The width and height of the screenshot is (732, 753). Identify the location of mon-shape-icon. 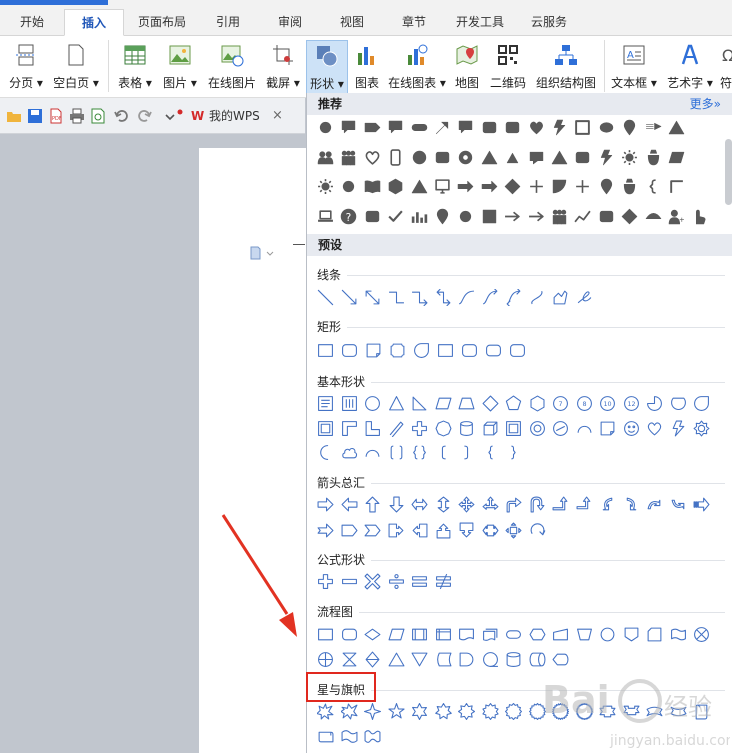
(442, 186).